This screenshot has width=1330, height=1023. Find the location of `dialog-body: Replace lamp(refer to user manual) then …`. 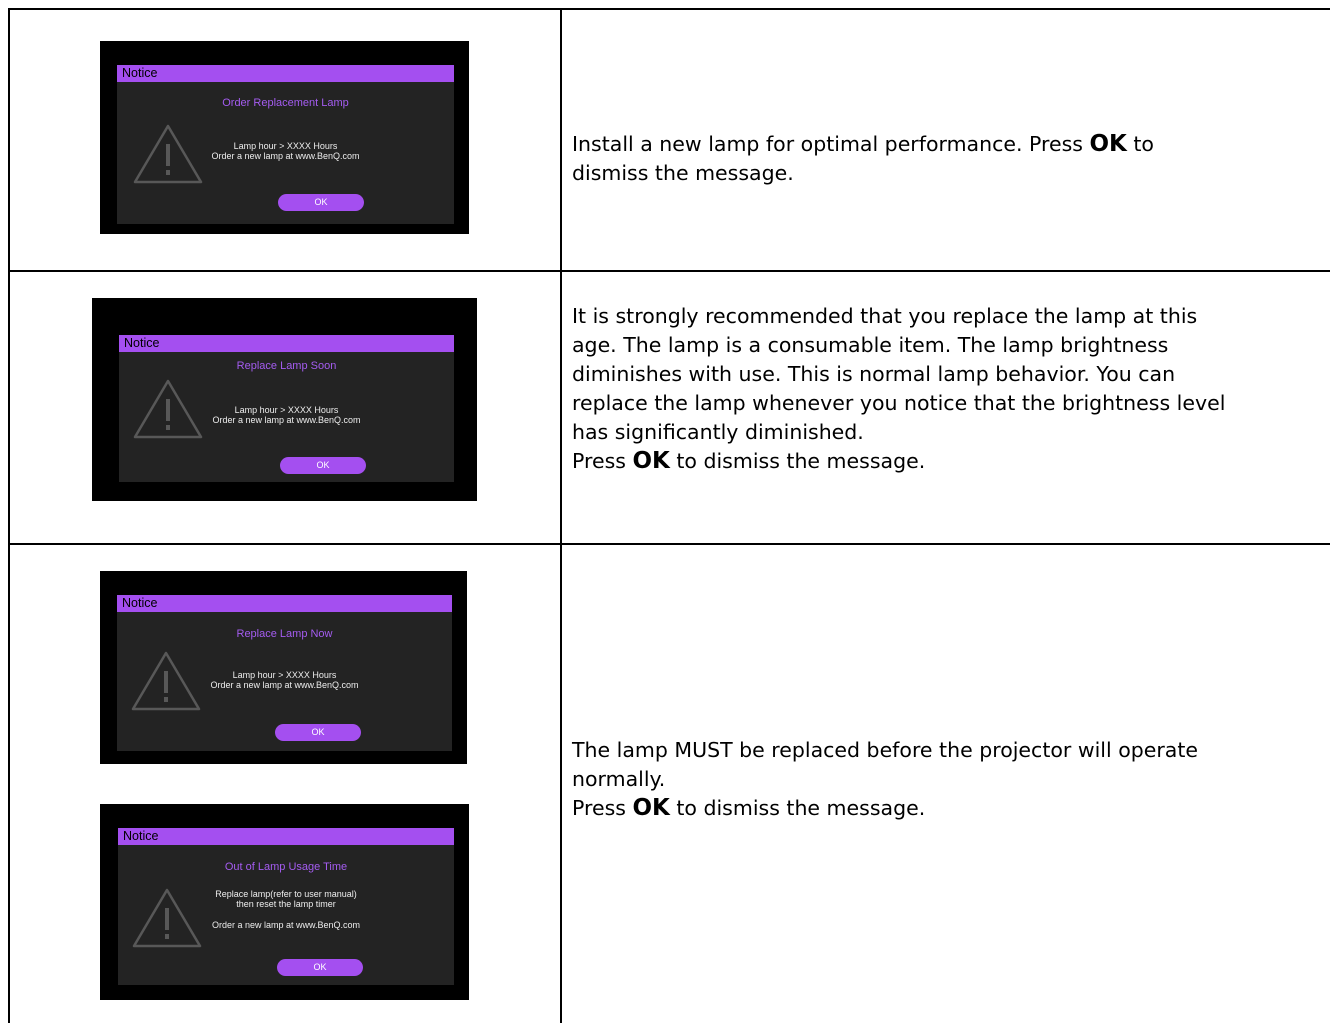

dialog-body: Replace lamp(refer to user manual) then … is located at coordinates (286, 909).